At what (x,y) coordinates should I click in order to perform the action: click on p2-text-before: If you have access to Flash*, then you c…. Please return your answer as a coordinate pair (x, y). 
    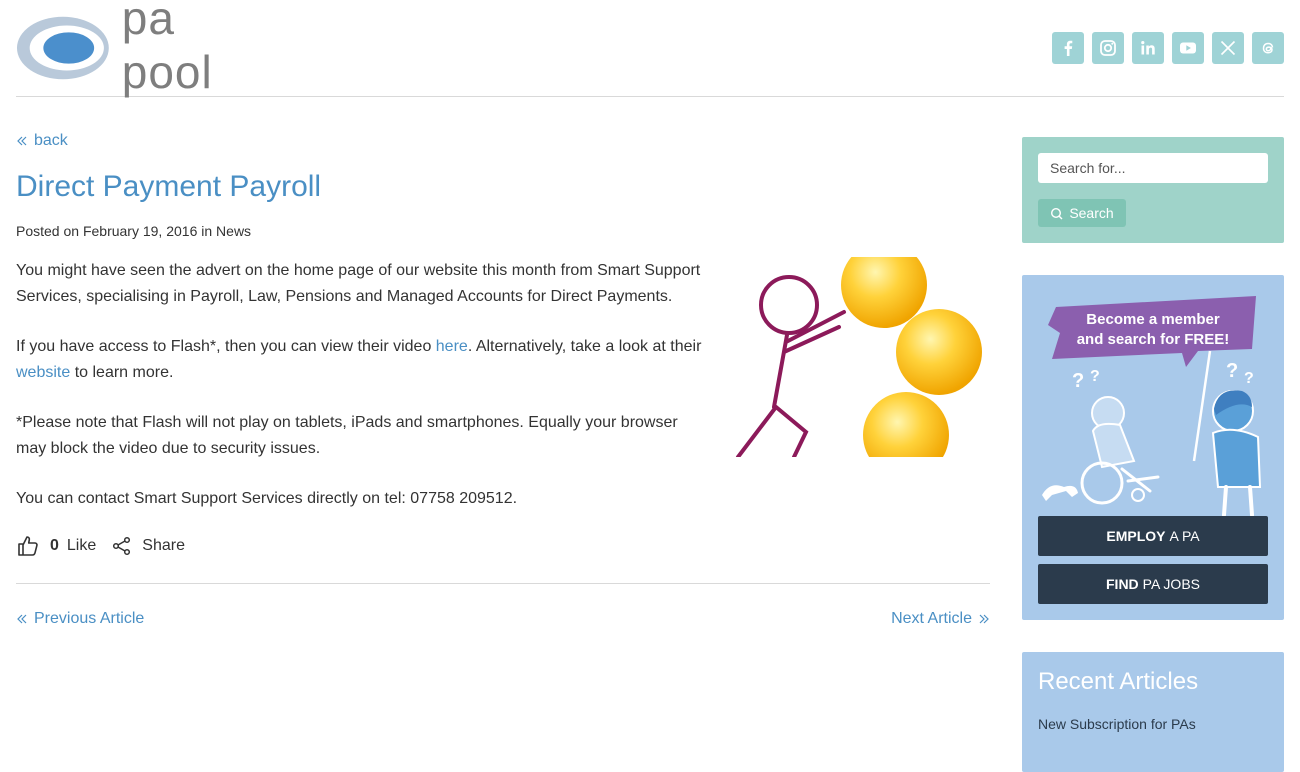
    Looking at the image, I should click on (226, 346).